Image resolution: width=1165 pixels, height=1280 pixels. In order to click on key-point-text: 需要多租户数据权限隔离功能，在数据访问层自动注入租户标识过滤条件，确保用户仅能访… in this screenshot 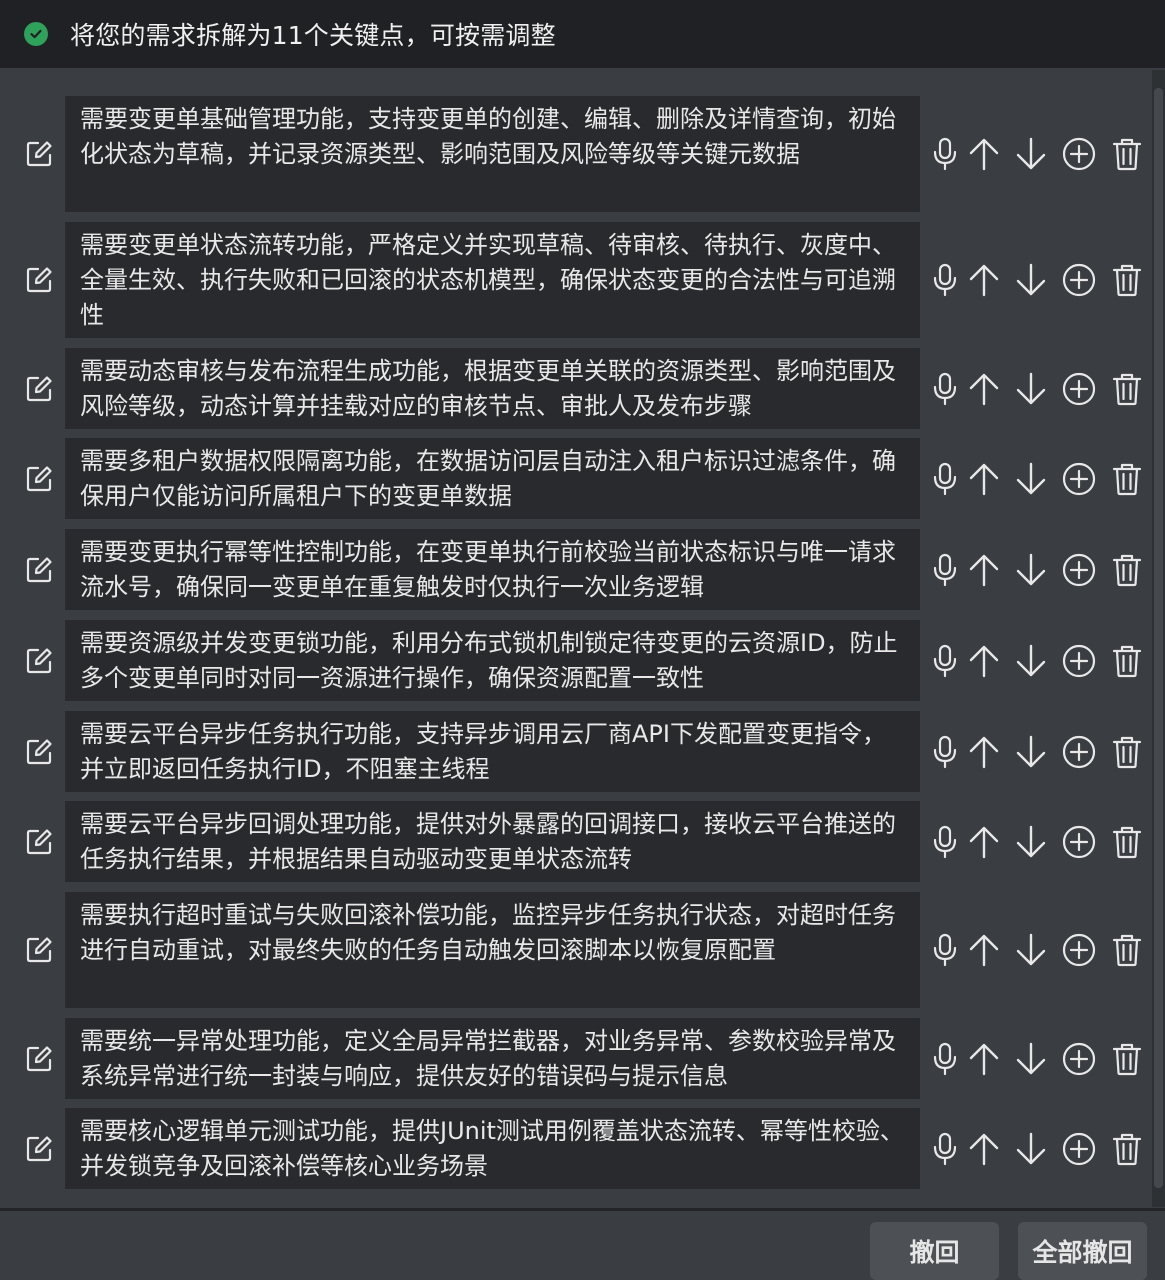, I will do `click(492, 478)`.